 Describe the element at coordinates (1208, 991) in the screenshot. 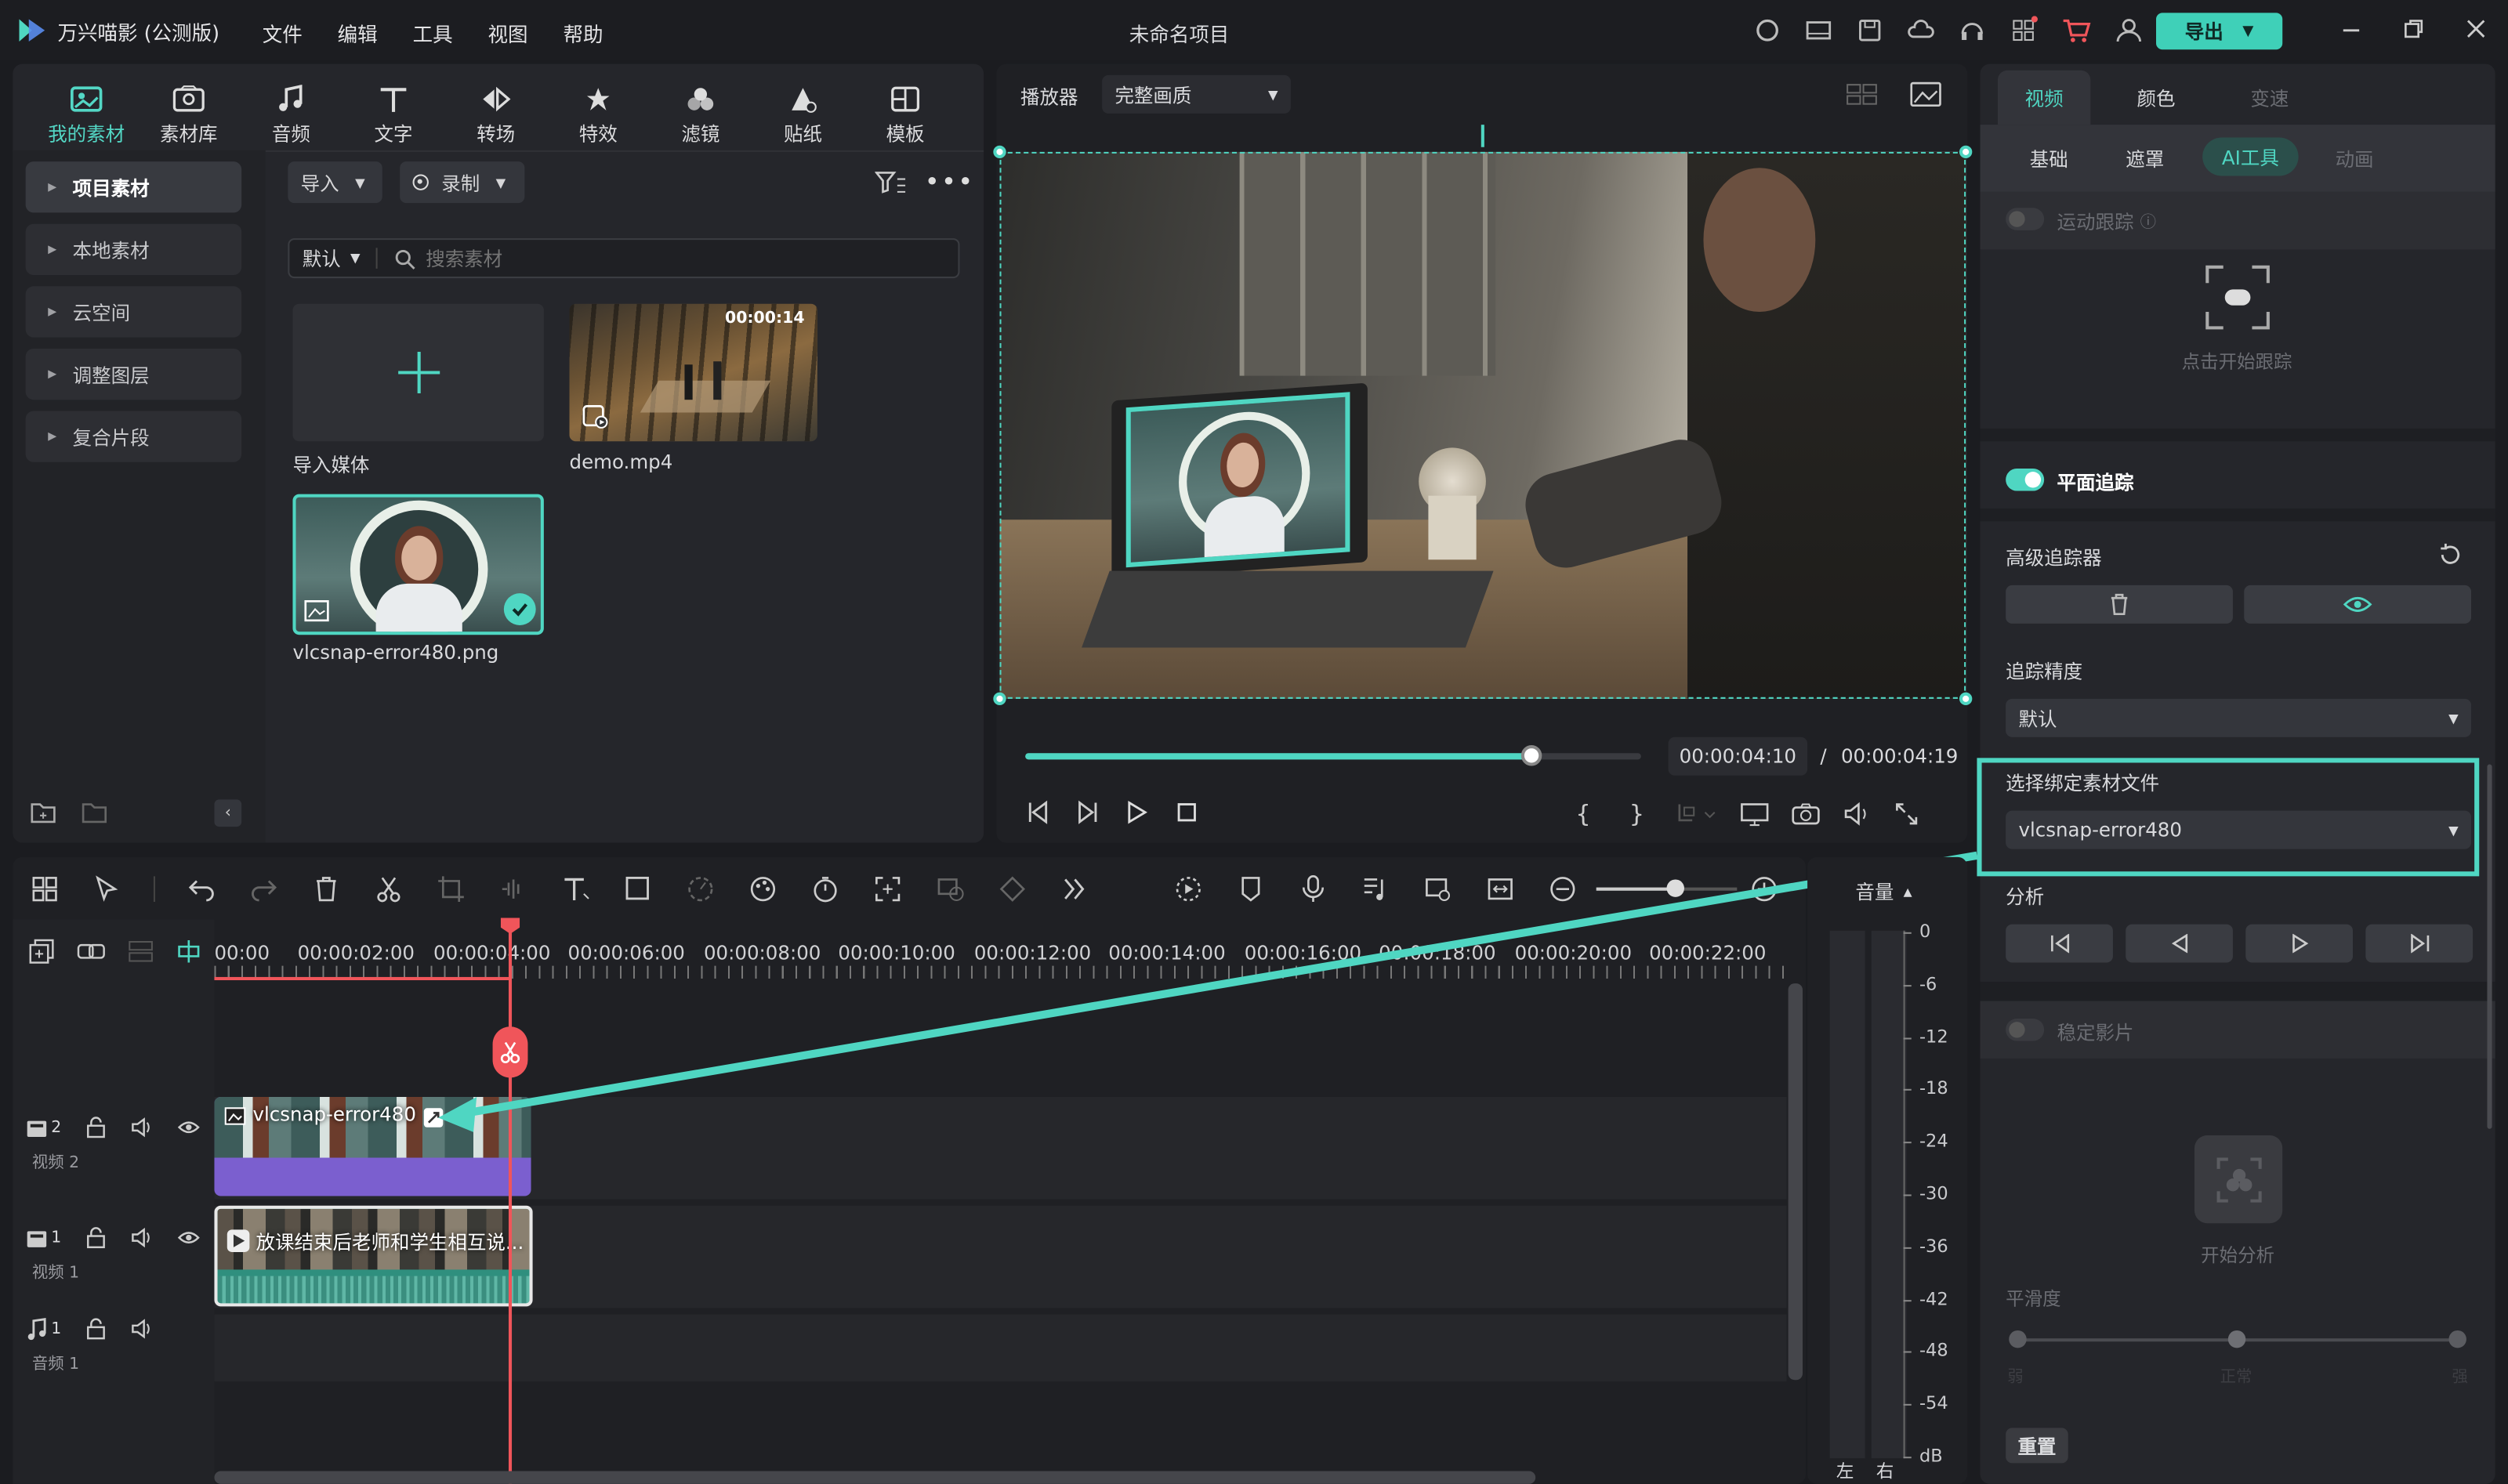

I see `annotation-arrow` at that location.